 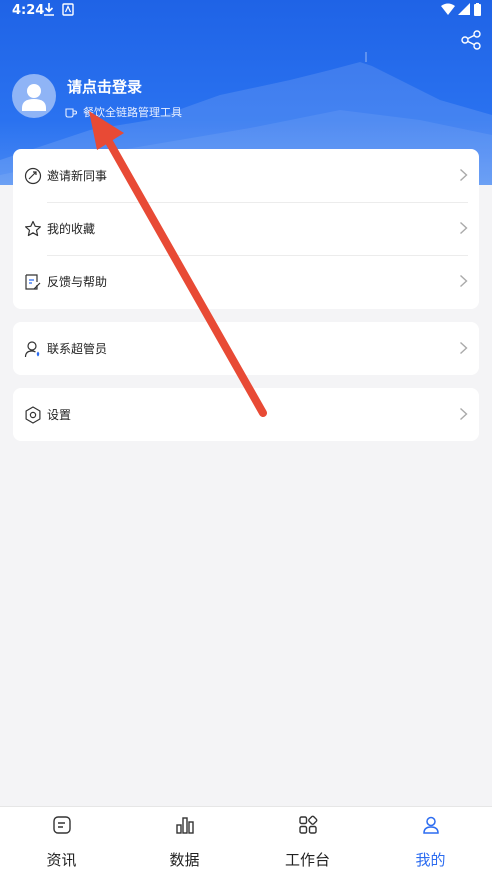 I want to click on tagline-row: 餐饮全链路管理工具, so click(x=123, y=112).